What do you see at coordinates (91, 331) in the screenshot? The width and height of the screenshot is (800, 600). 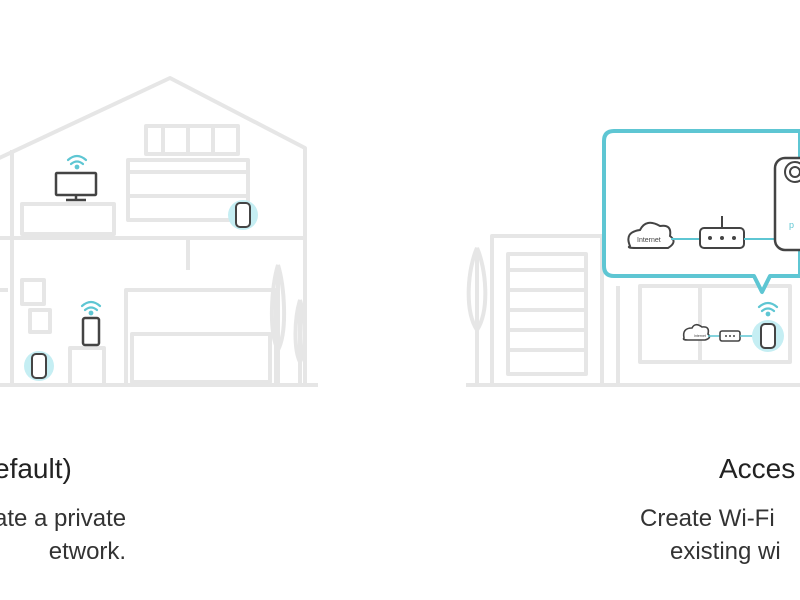 I see `phone-icon` at bounding box center [91, 331].